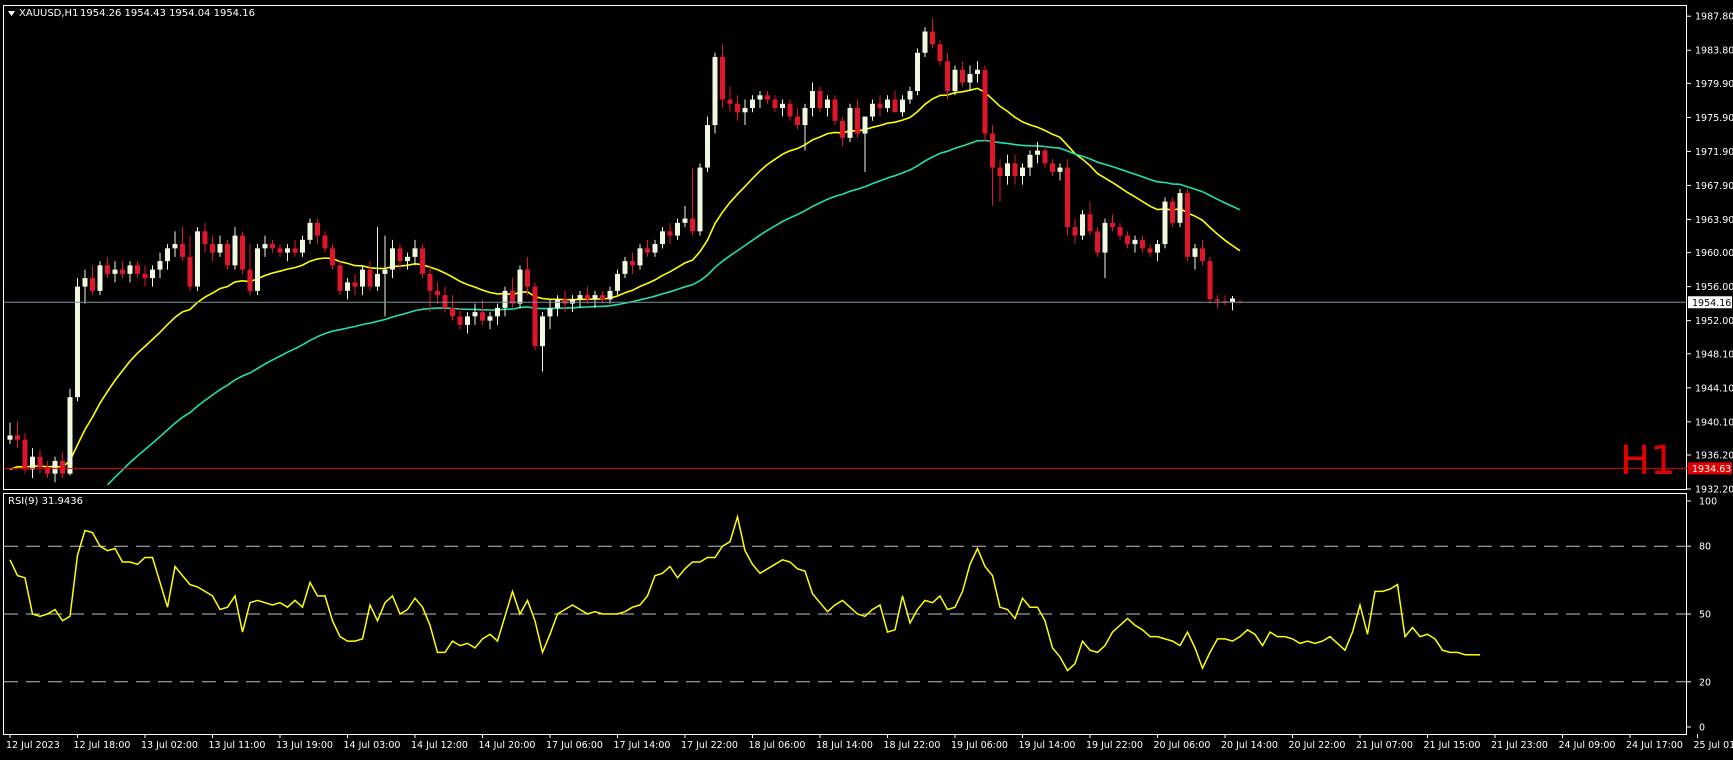 The image size is (1733, 760). Describe the element at coordinates (1384, 745) in the screenshot. I see `time-tick-label: 21 Jul 07:00` at that location.